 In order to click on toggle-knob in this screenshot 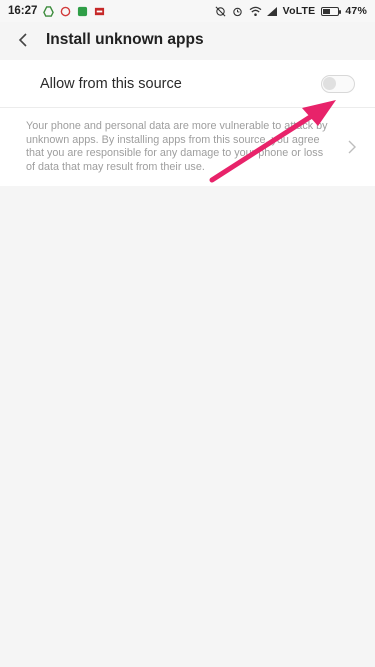, I will do `click(329, 83)`.